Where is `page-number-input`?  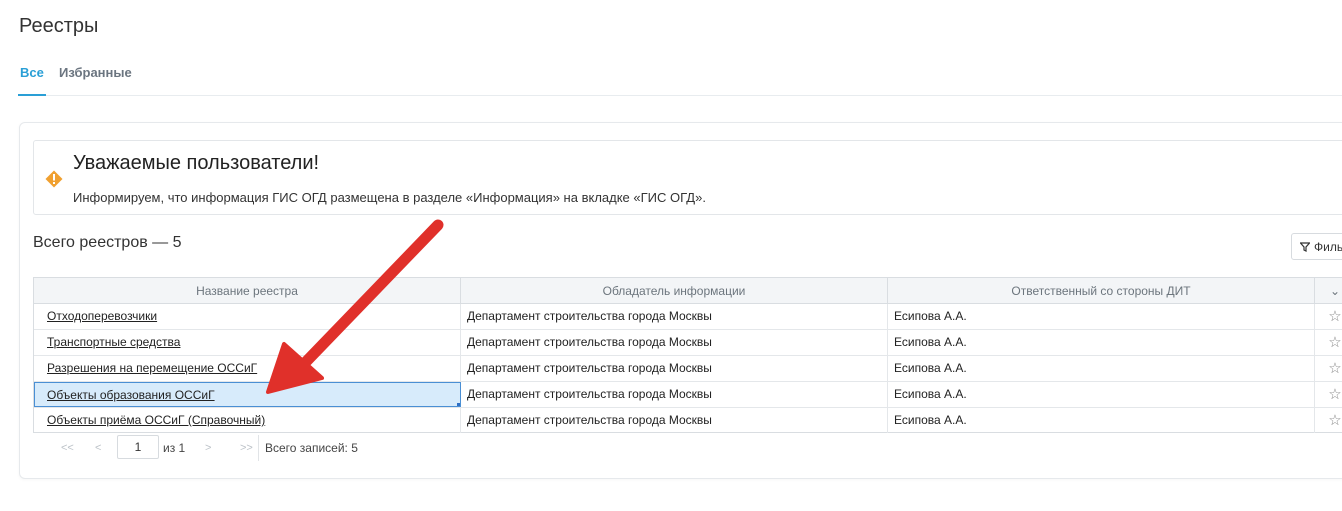 page-number-input is located at coordinates (138, 447).